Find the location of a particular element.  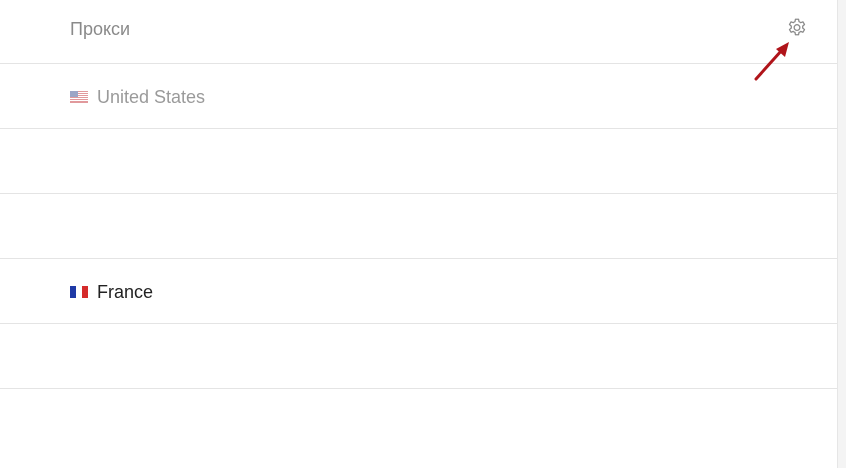

proxy-country-label: France is located at coordinates (125, 292).